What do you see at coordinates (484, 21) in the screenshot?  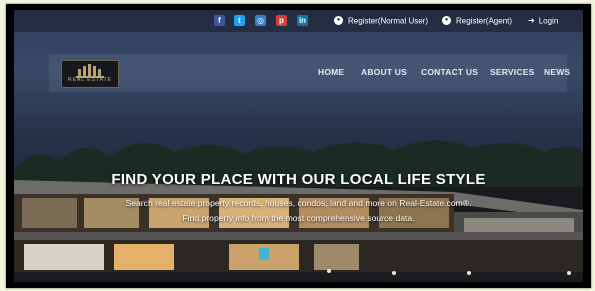 I see `register-agent-label: Register(Agent)` at bounding box center [484, 21].